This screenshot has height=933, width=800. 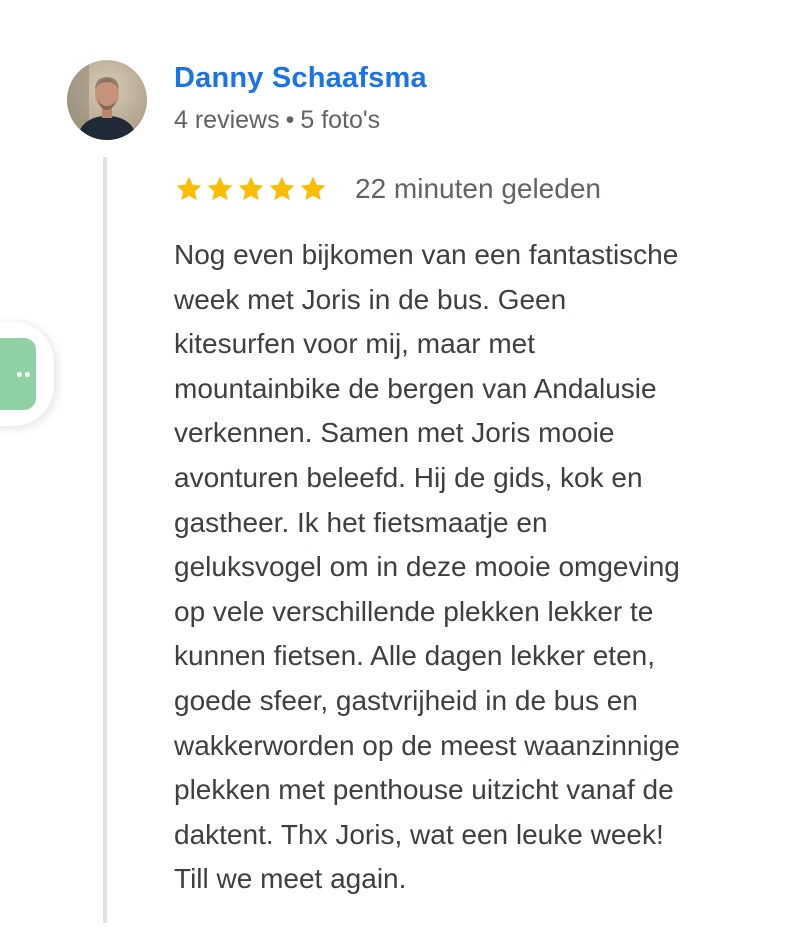 I want to click on review-timestamp: 22 minuten geleden, so click(x=478, y=188).